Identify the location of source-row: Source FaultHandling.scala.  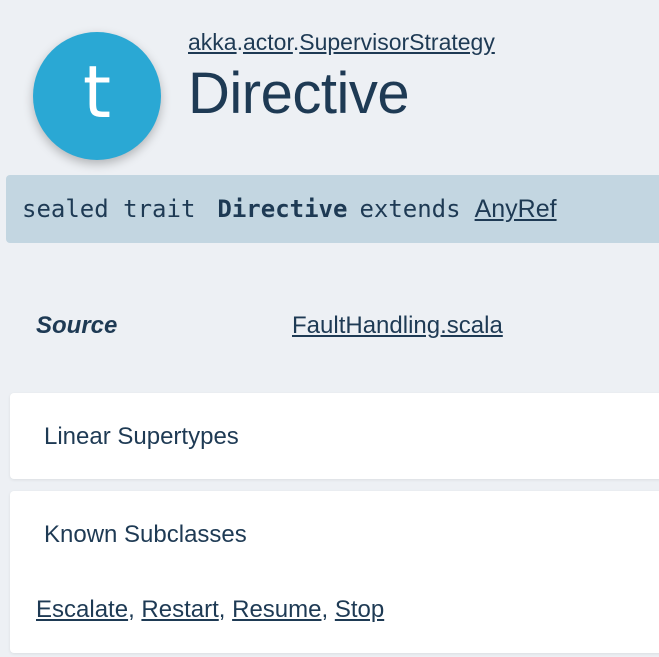
(329, 325).